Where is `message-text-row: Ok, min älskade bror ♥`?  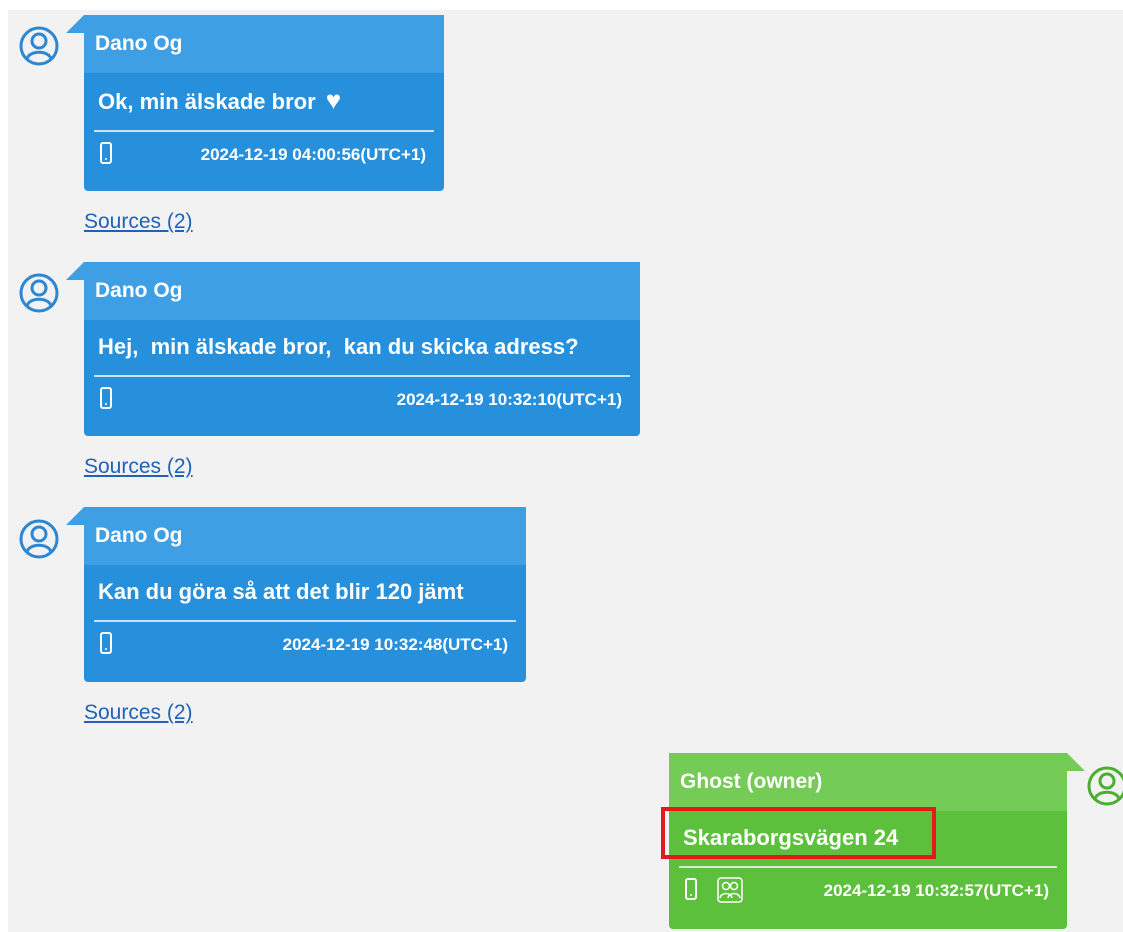
message-text-row: Ok, min älskade bror ♥ is located at coordinates (264, 97).